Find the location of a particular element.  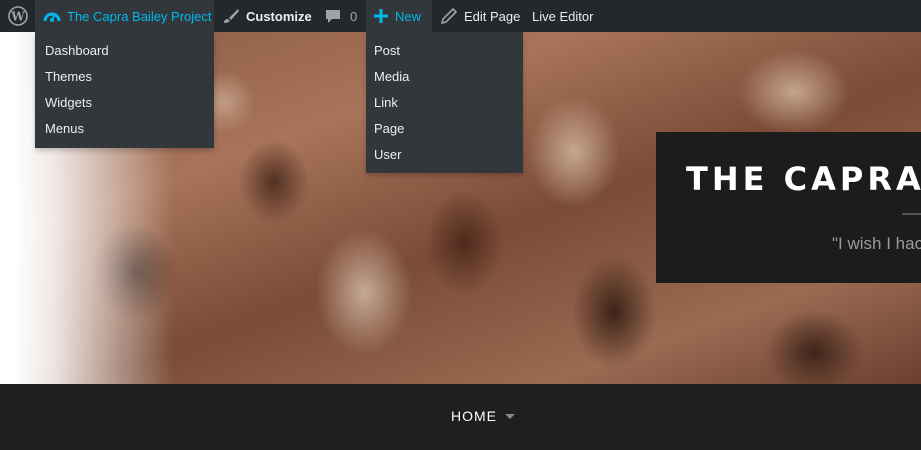

new-content-menu: New is located at coordinates (399, 16).